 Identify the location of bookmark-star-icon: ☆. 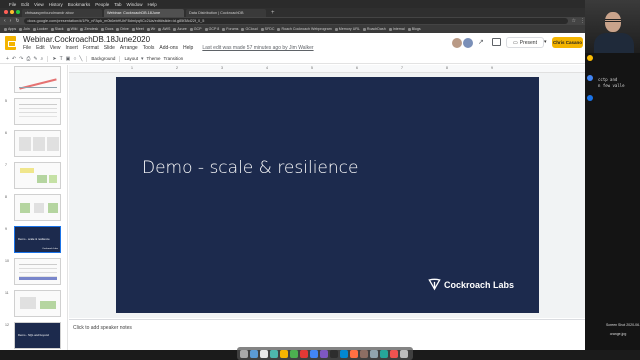
(574, 21).